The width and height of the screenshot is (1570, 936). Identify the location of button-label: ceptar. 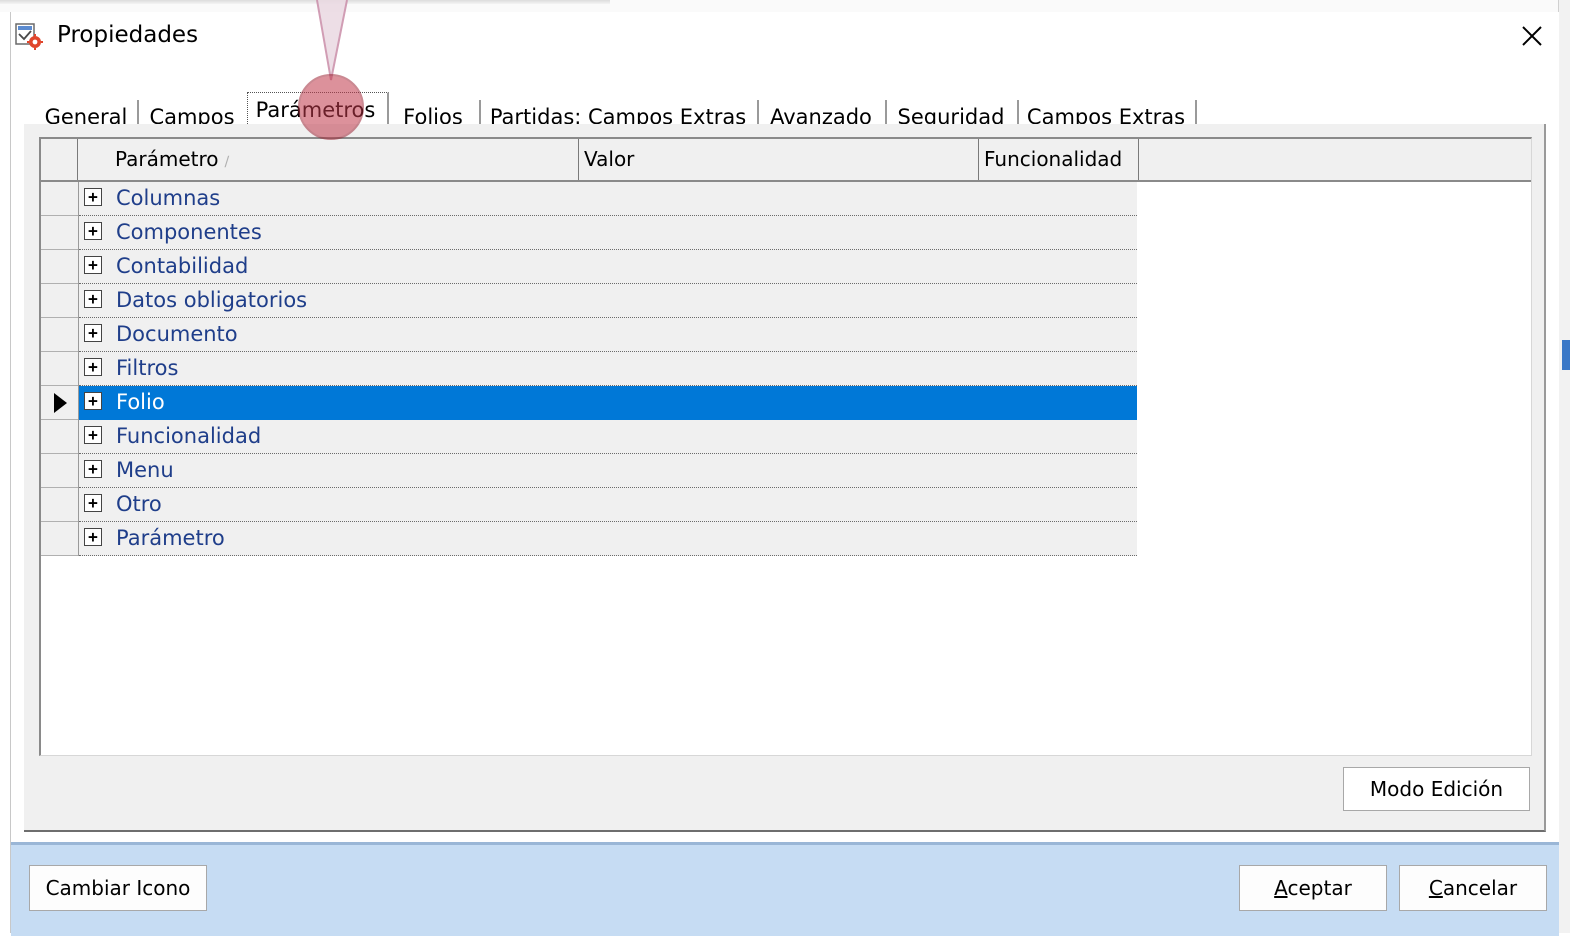
(1319, 888).